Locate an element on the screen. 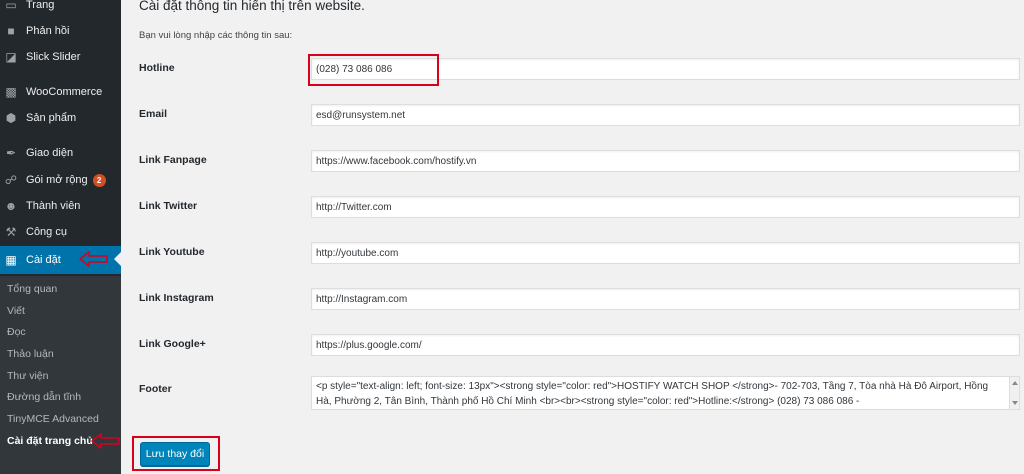 The width and height of the screenshot is (1024, 474). update-count-badge: 2 is located at coordinates (99, 180).